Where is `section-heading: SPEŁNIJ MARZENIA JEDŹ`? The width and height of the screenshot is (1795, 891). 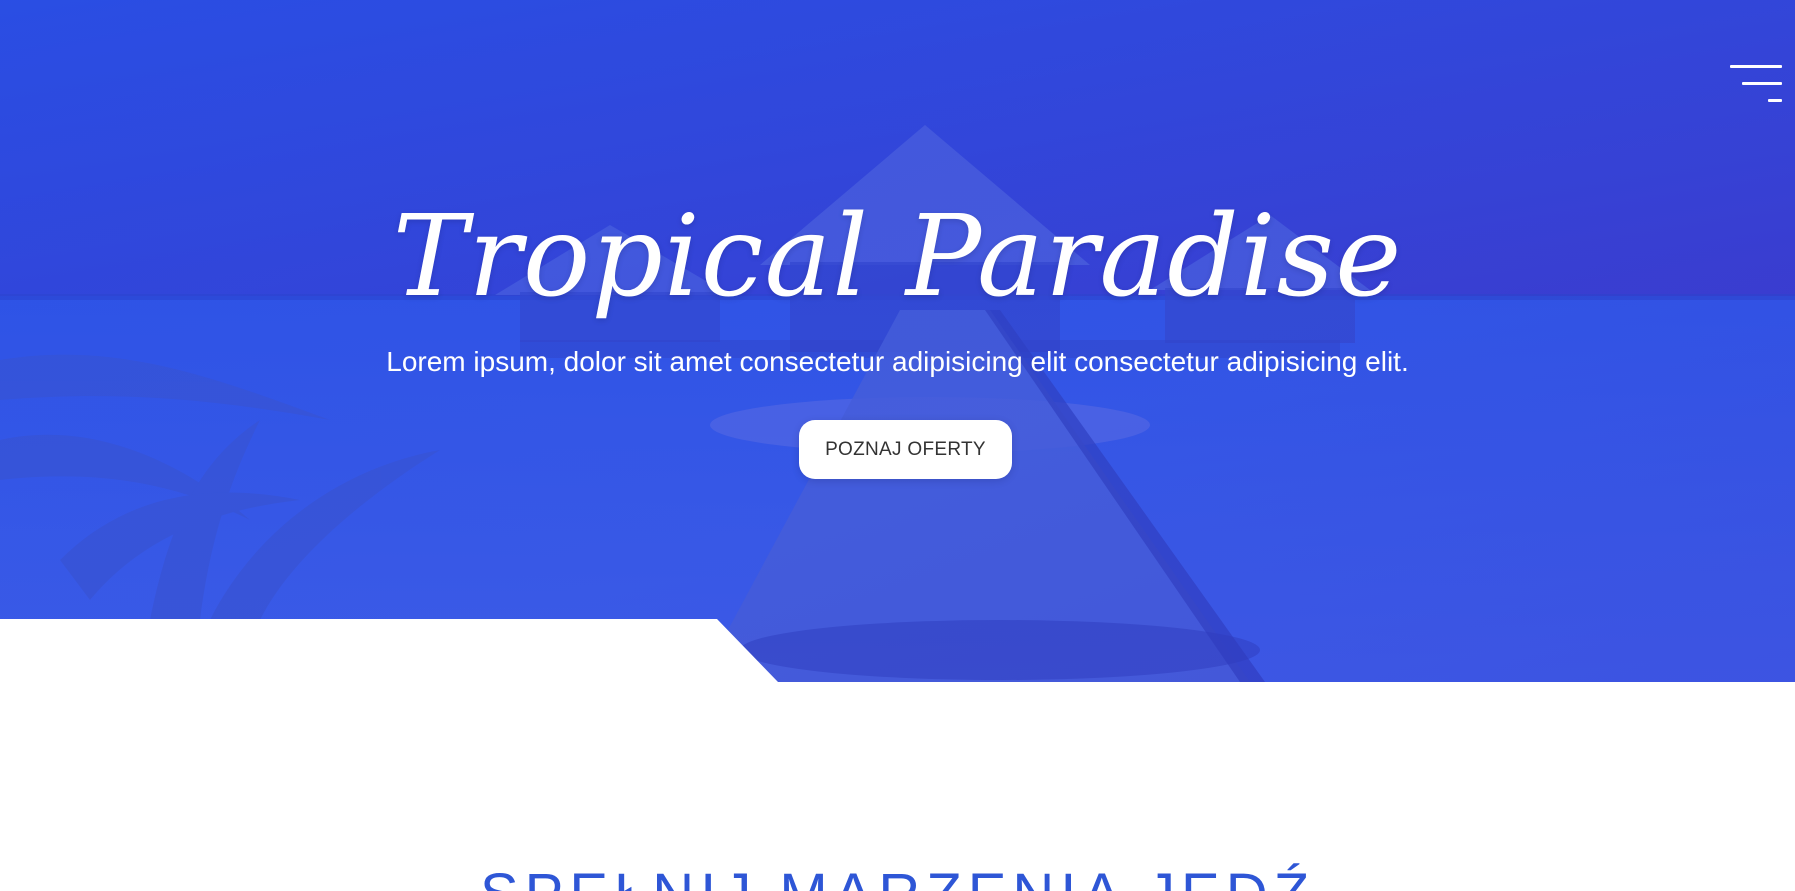 section-heading: SPEŁNIJ MARZENIA JEDŹ is located at coordinates (897, 878).